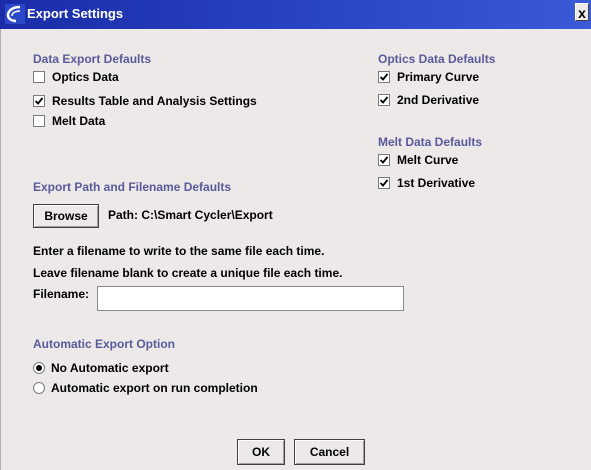 This screenshot has height=470, width=591. I want to click on radio-selected-dot, so click(39, 368).